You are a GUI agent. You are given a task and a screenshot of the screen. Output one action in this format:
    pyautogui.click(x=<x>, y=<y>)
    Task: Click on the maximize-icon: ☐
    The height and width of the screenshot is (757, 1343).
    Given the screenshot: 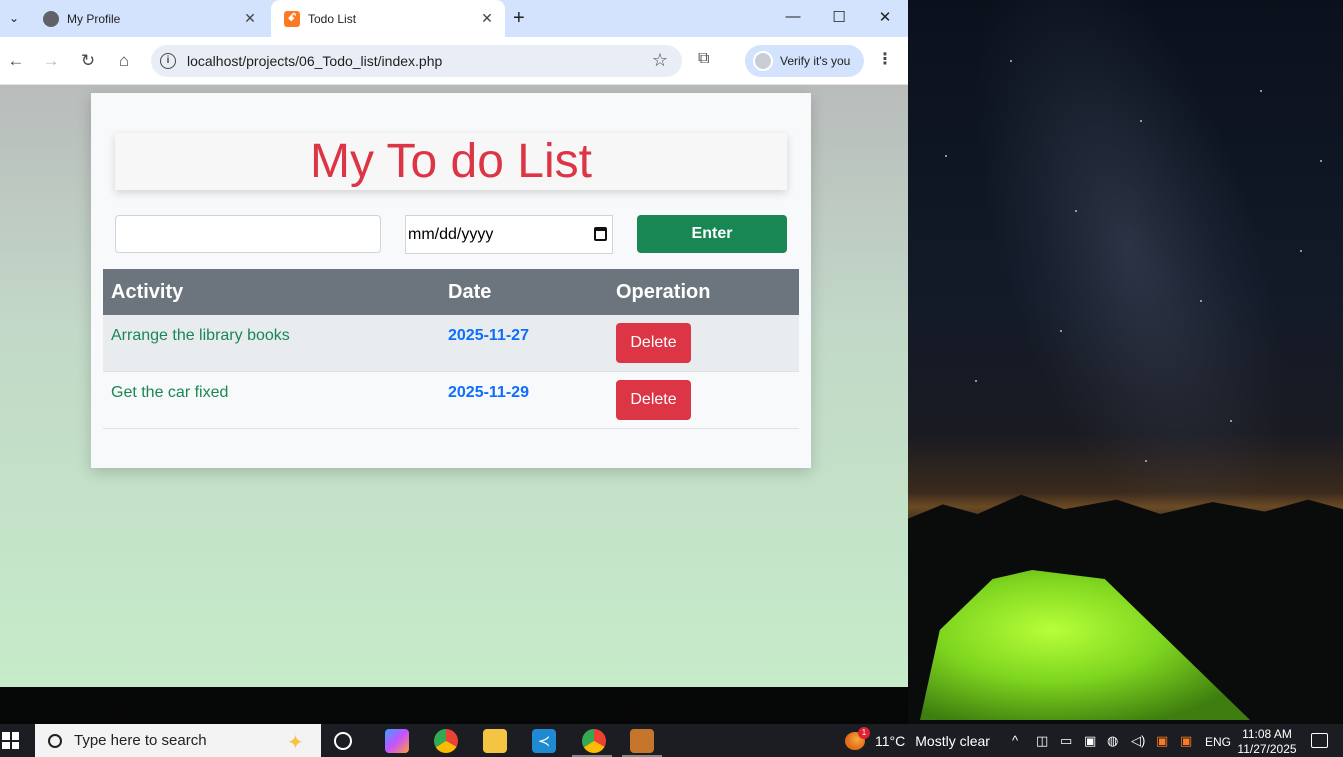 What is the action you would take?
    pyautogui.click(x=839, y=17)
    